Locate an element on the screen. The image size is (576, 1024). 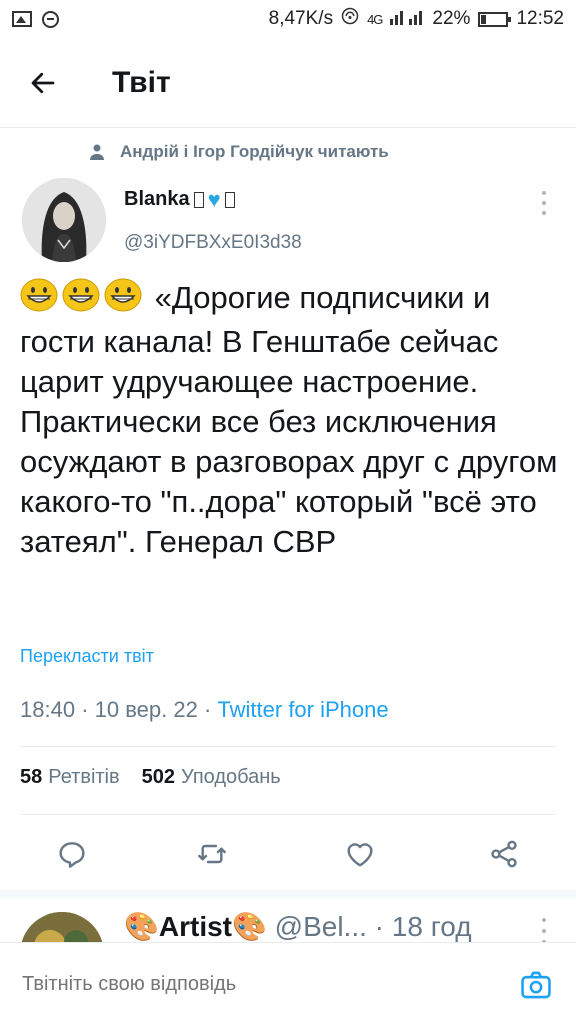
social-context-text: Андрій і Ігор Гордійчук читають is located at coordinates (254, 151).